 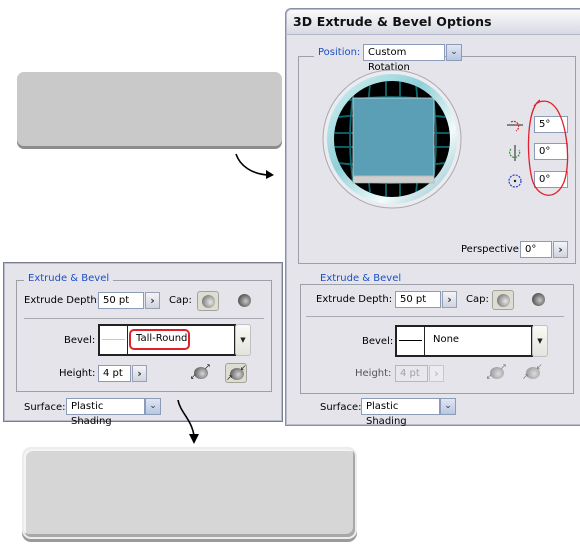 What do you see at coordinates (404, 58) in the screenshot?
I see `position-select: Custom Rotation` at bounding box center [404, 58].